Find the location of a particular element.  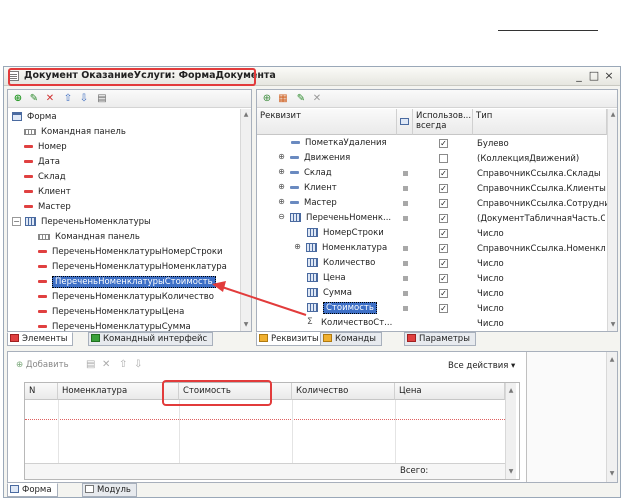

arrow-line is located at coordinates (264, 301).